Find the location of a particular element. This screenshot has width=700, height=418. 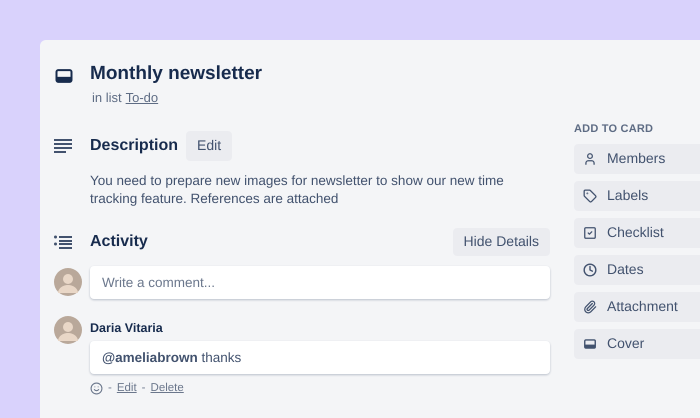

cover-icon is located at coordinates (590, 343).